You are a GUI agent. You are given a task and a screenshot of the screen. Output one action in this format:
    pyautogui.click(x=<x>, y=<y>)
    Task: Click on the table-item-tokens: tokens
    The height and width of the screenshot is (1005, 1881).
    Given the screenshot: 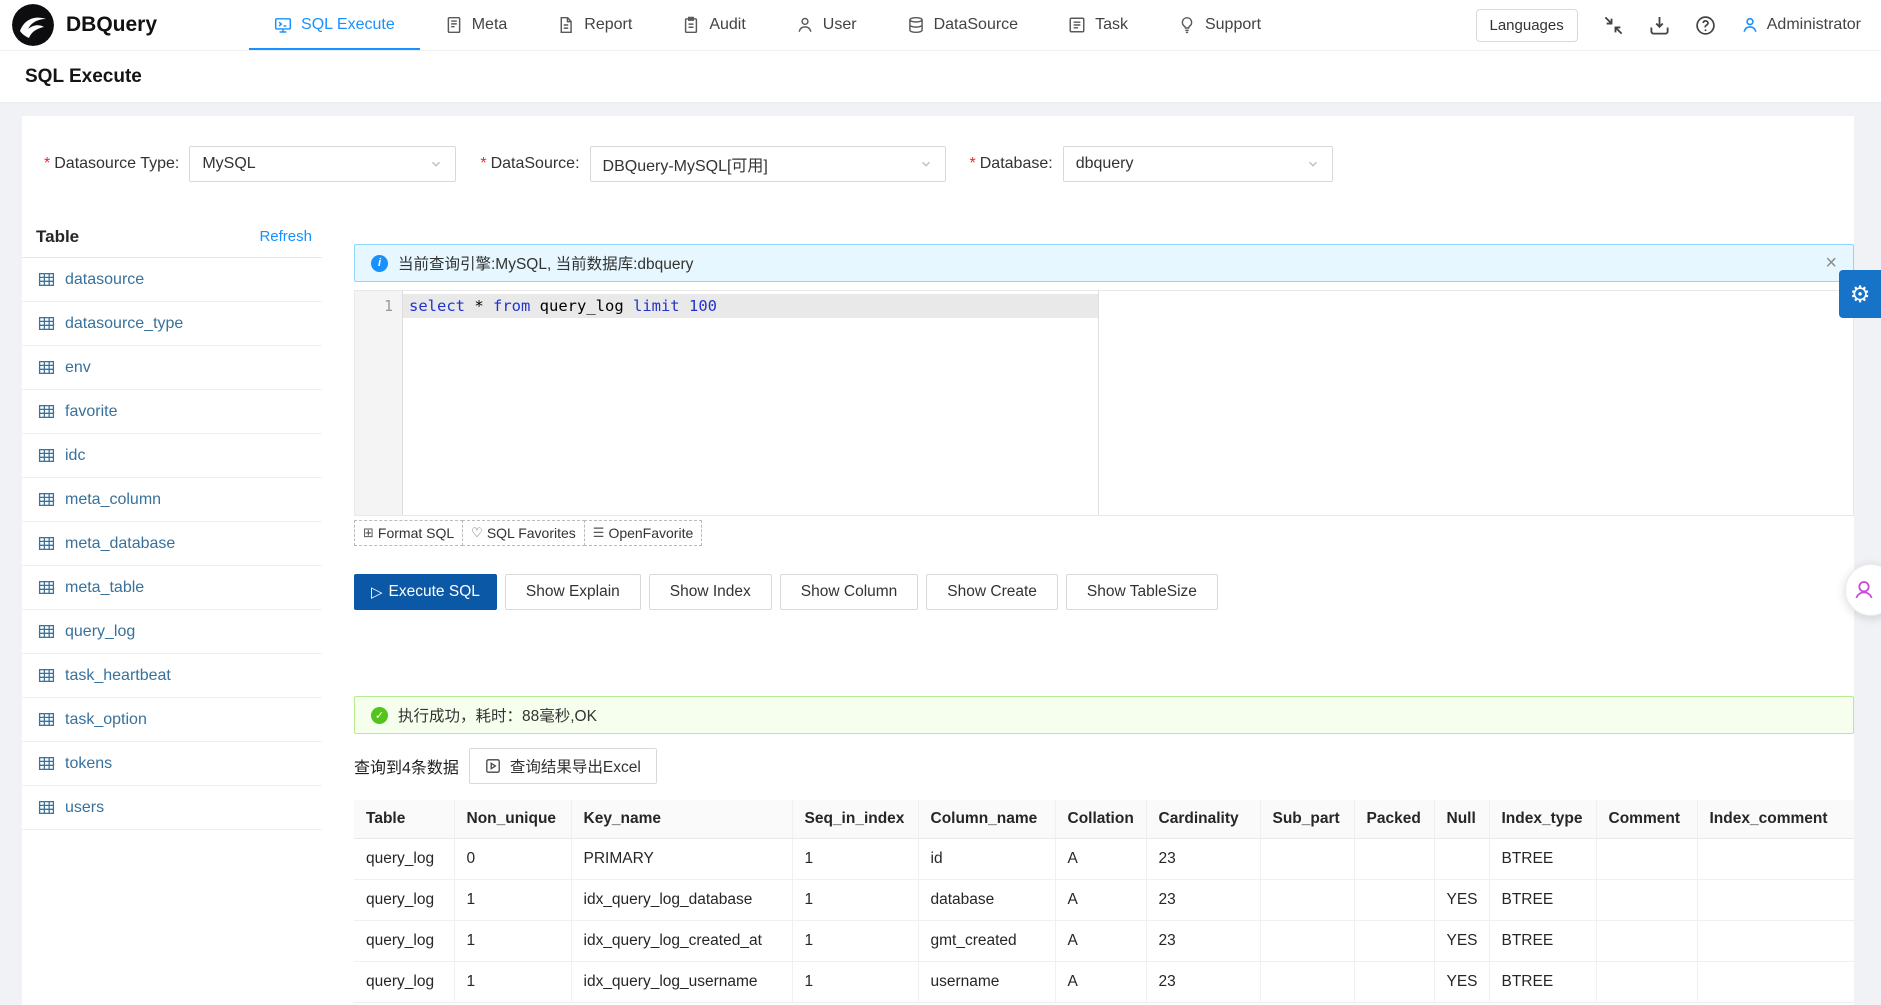 What is the action you would take?
    pyautogui.click(x=172, y=764)
    